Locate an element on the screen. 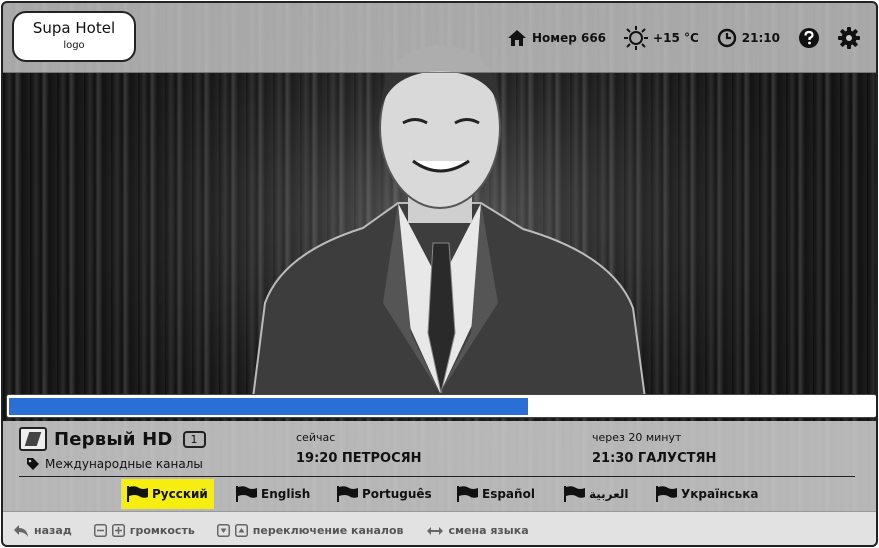 The height and width of the screenshot is (548, 879). logo-caption: logo is located at coordinates (74, 45).